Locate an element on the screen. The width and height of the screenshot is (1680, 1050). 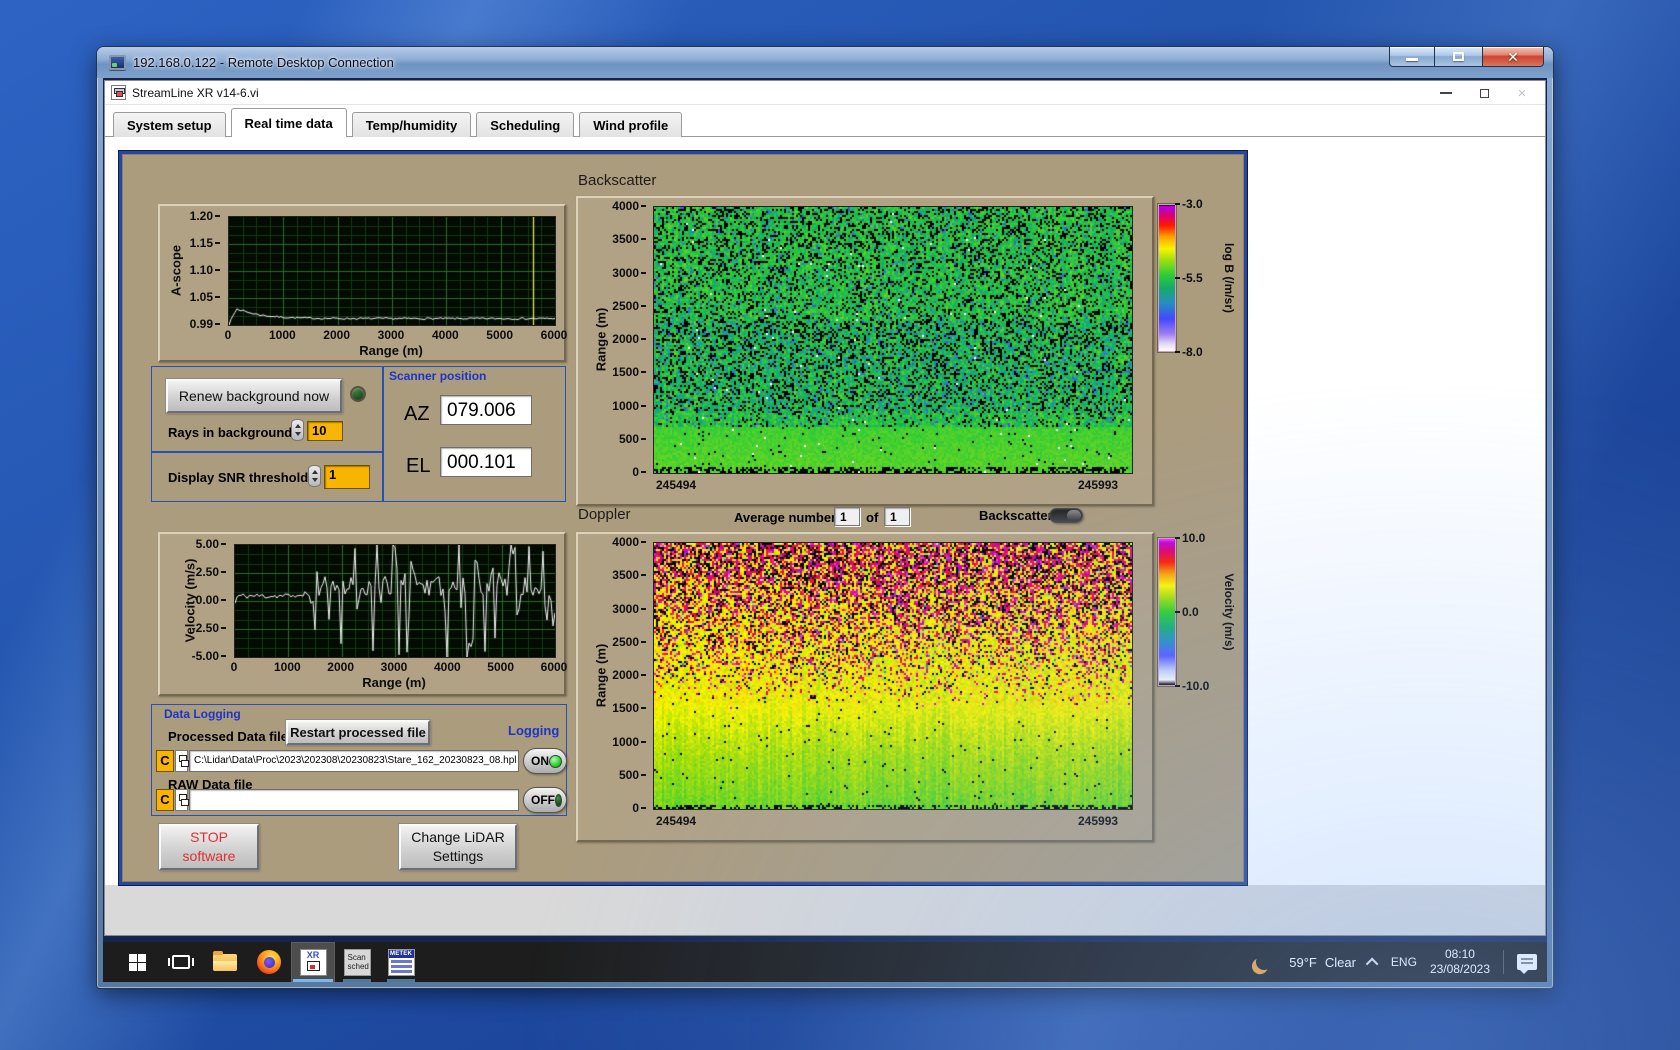
scan-scheduler-icon: Scan sched is located at coordinates (357, 962).